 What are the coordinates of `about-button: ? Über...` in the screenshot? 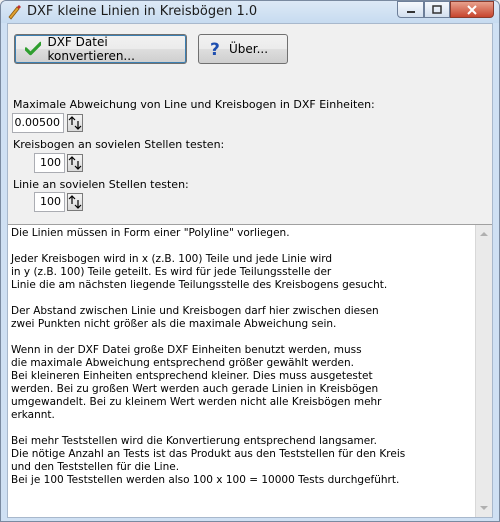 It's located at (243, 49).